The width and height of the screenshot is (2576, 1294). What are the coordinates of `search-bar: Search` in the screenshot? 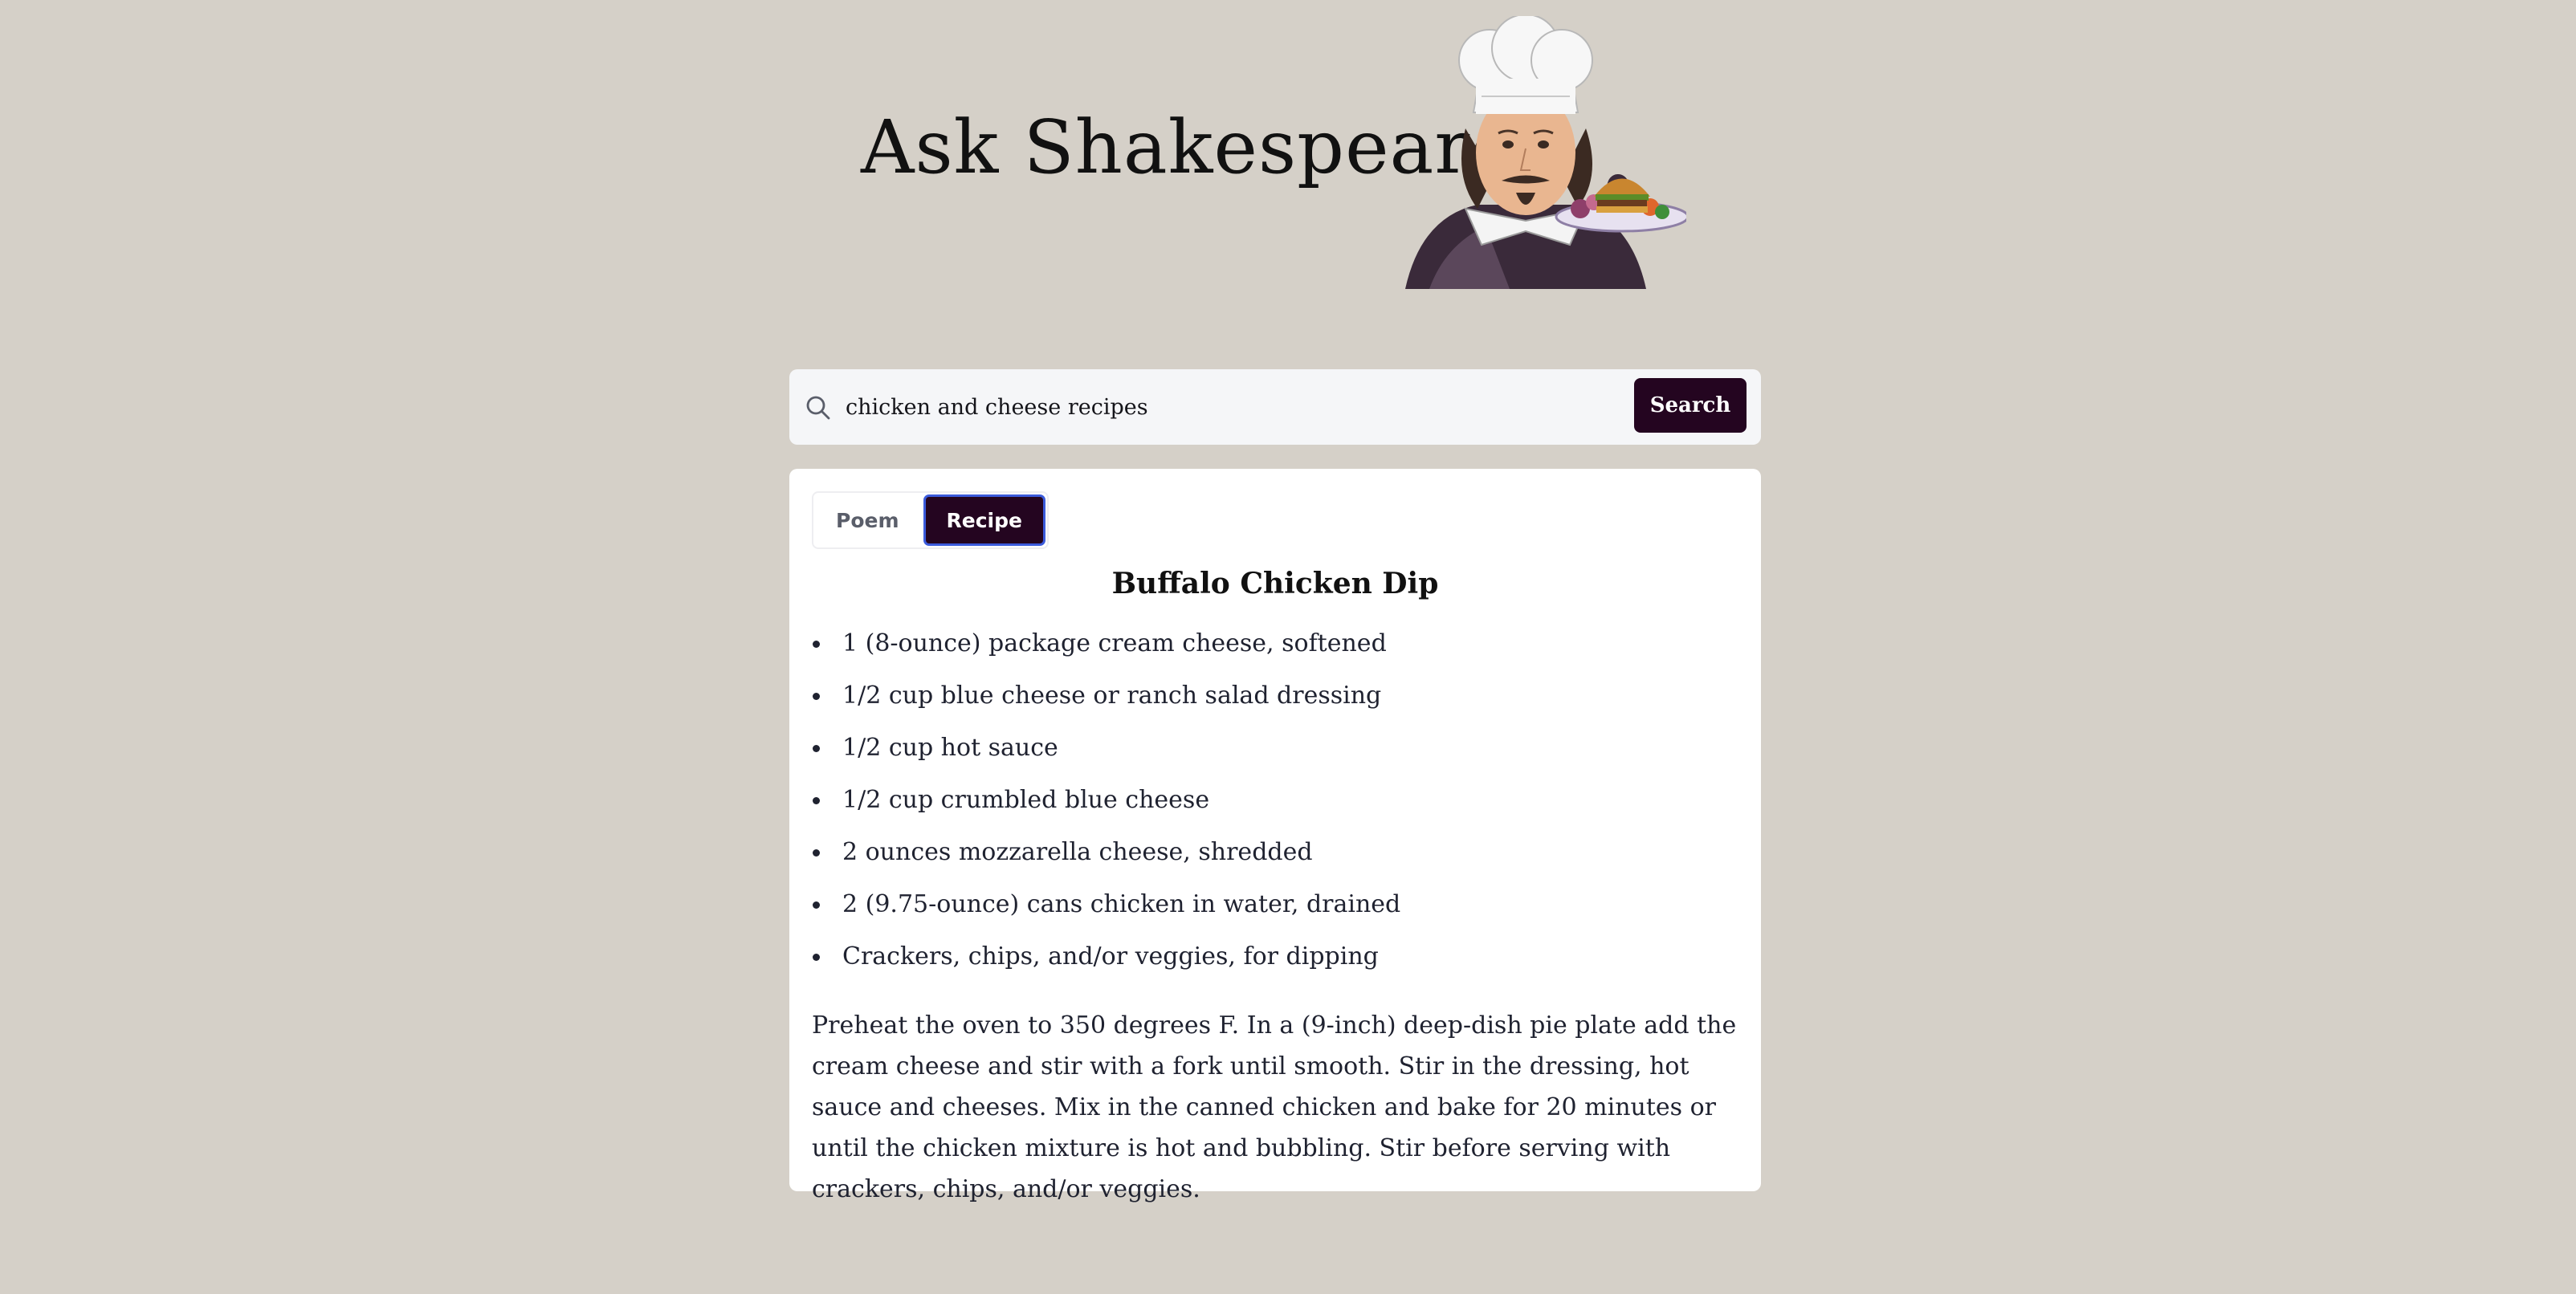 It's located at (1275, 407).